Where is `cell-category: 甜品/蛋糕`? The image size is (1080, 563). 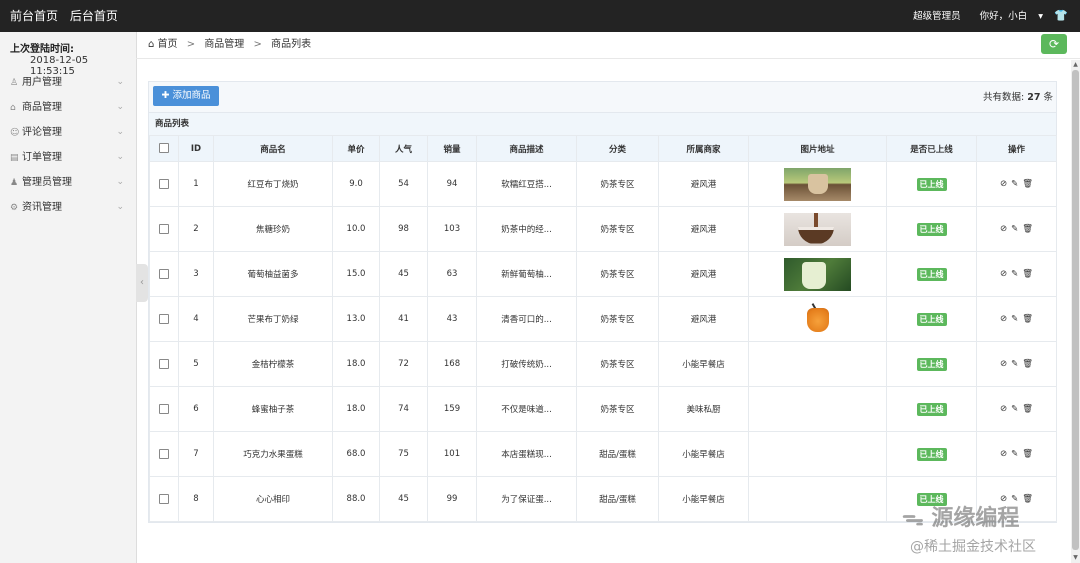 cell-category: 甜品/蛋糕 is located at coordinates (617, 499).